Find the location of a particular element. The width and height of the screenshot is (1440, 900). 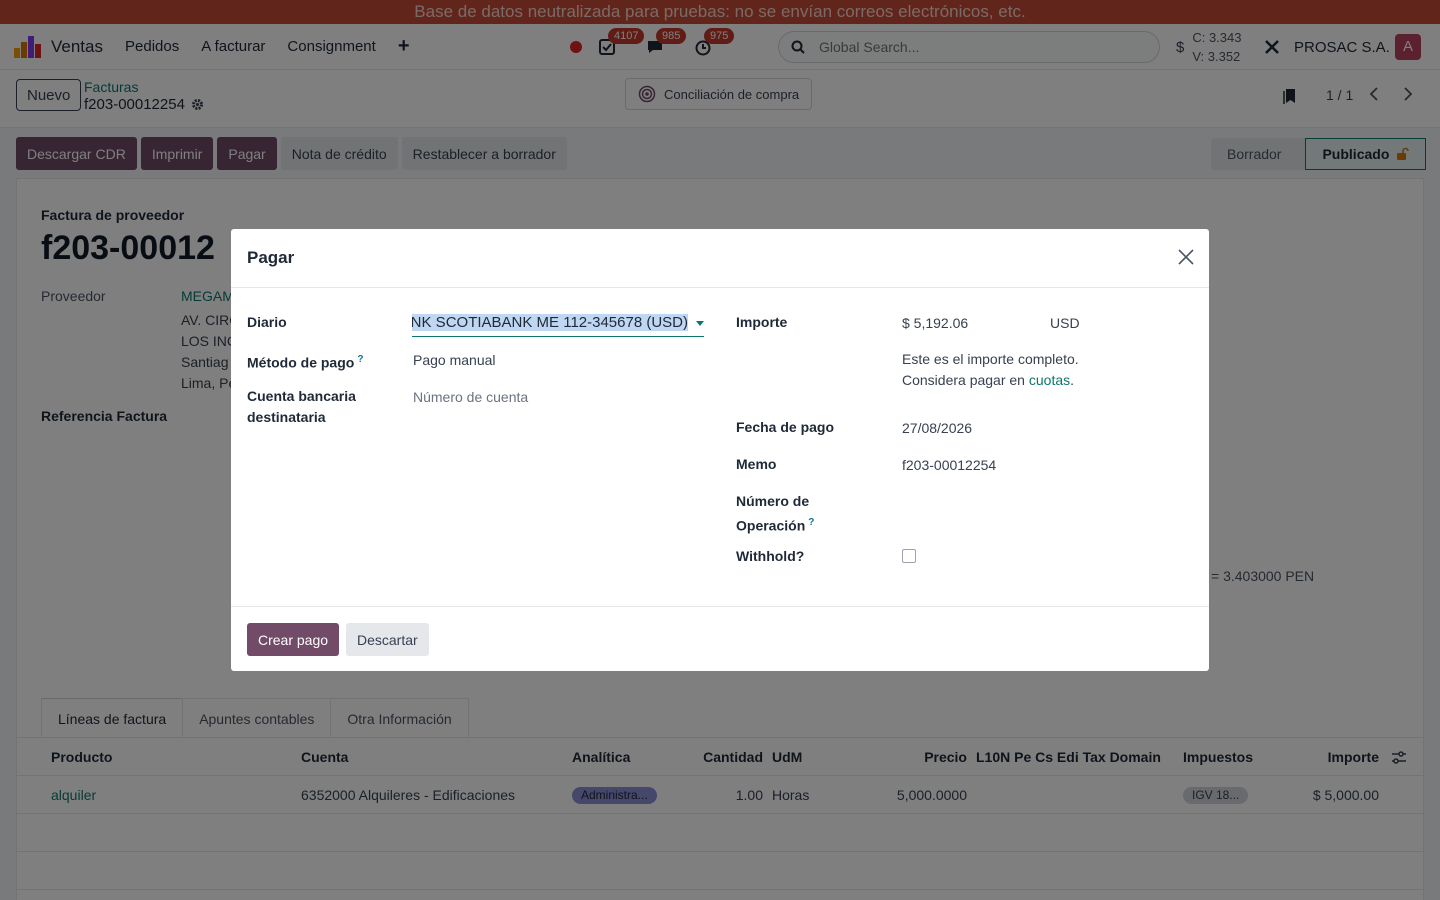

recipient-bank-input: Número de cuenta is located at coordinates (470, 397).